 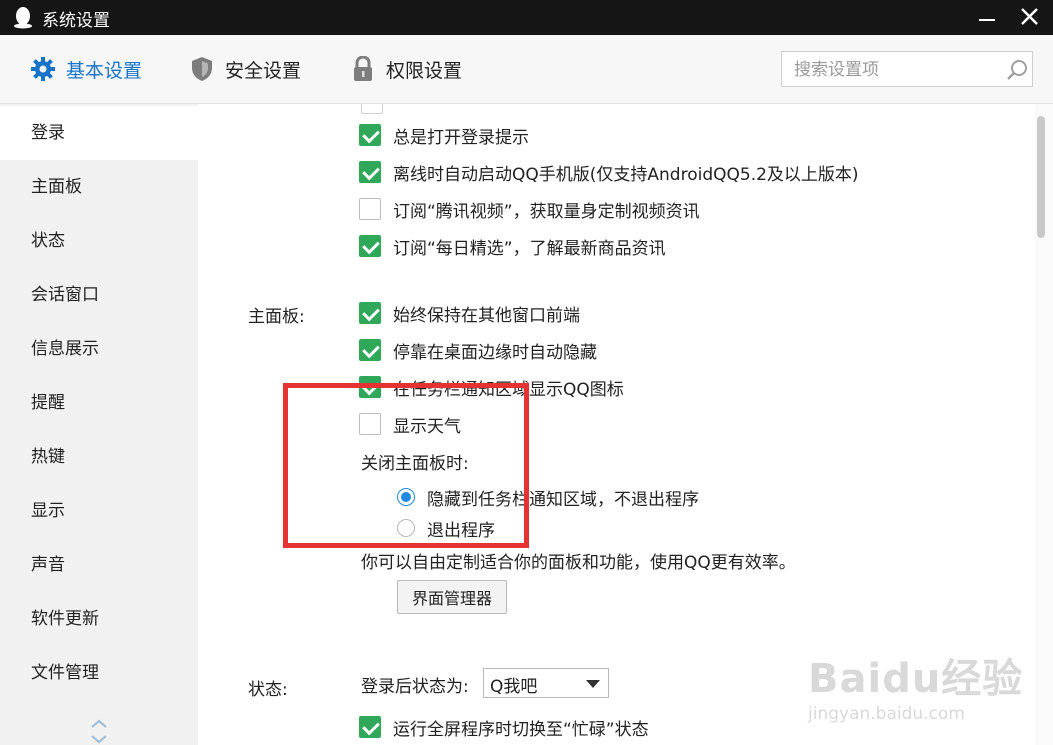 What do you see at coordinates (99, 728) in the screenshot?
I see `sidebar-scroll-arrows-icon` at bounding box center [99, 728].